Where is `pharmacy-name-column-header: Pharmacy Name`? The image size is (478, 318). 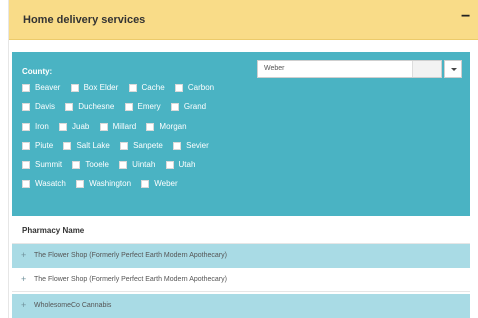 pharmacy-name-column-header: Pharmacy Name is located at coordinates (53, 230).